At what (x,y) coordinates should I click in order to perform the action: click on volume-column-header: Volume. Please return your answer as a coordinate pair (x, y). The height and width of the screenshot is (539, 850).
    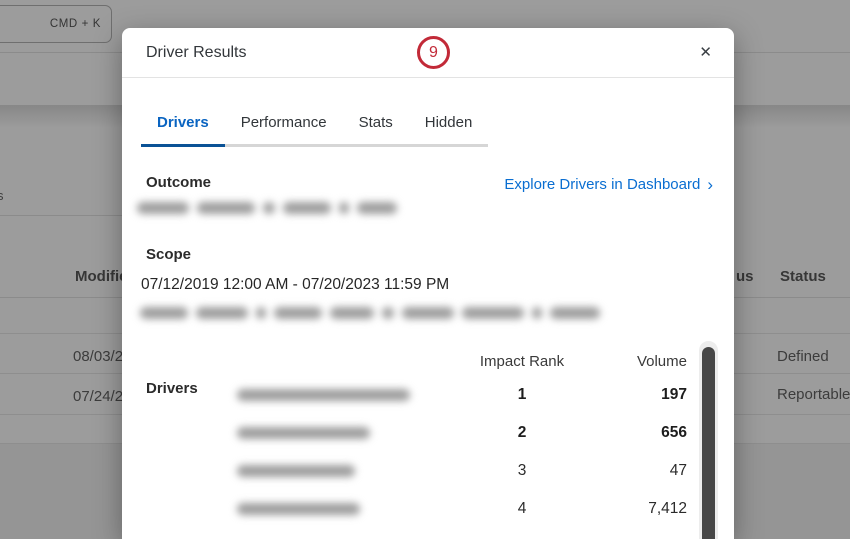
    Looking at the image, I should click on (661, 361).